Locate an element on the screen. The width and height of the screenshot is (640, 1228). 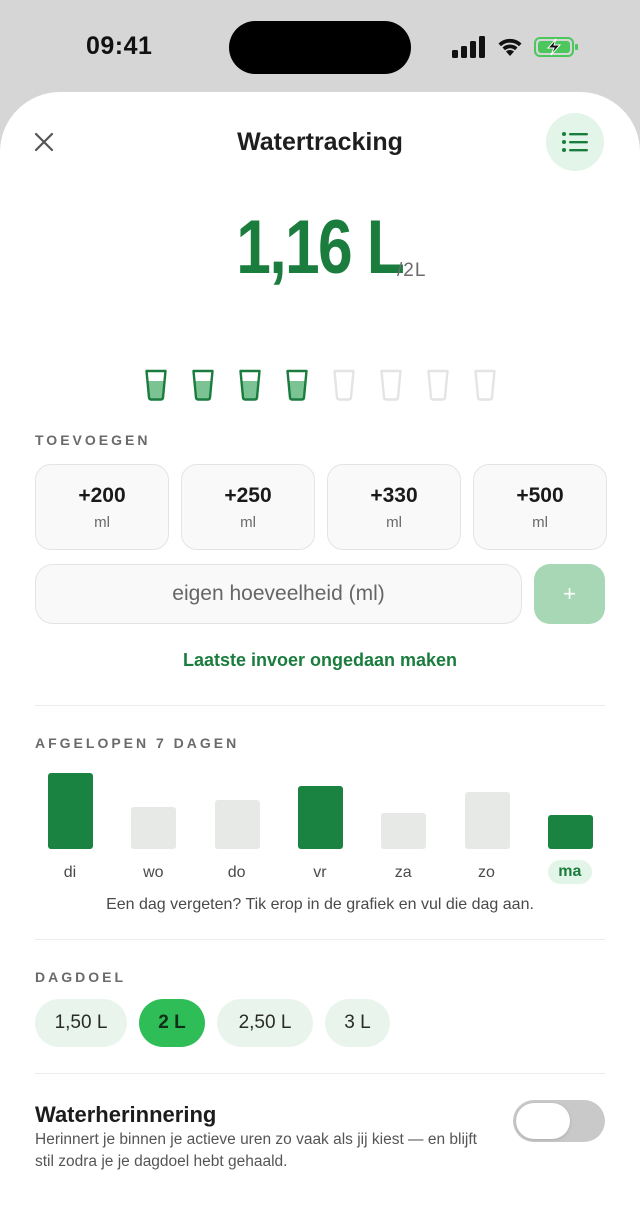
daily-goal-options: 1,50 L 2 L 2,50 L 3 L is located at coordinates (212, 1023).